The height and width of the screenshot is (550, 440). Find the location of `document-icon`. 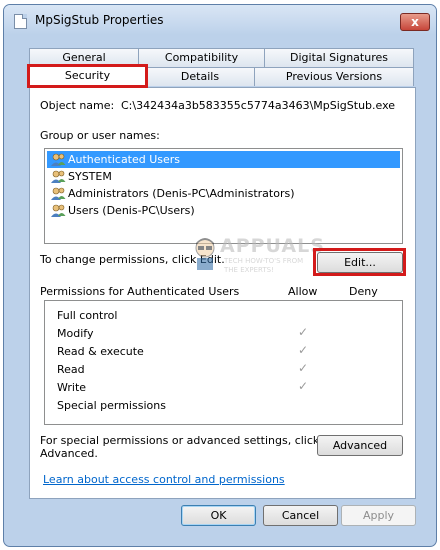

document-icon is located at coordinates (20, 21).